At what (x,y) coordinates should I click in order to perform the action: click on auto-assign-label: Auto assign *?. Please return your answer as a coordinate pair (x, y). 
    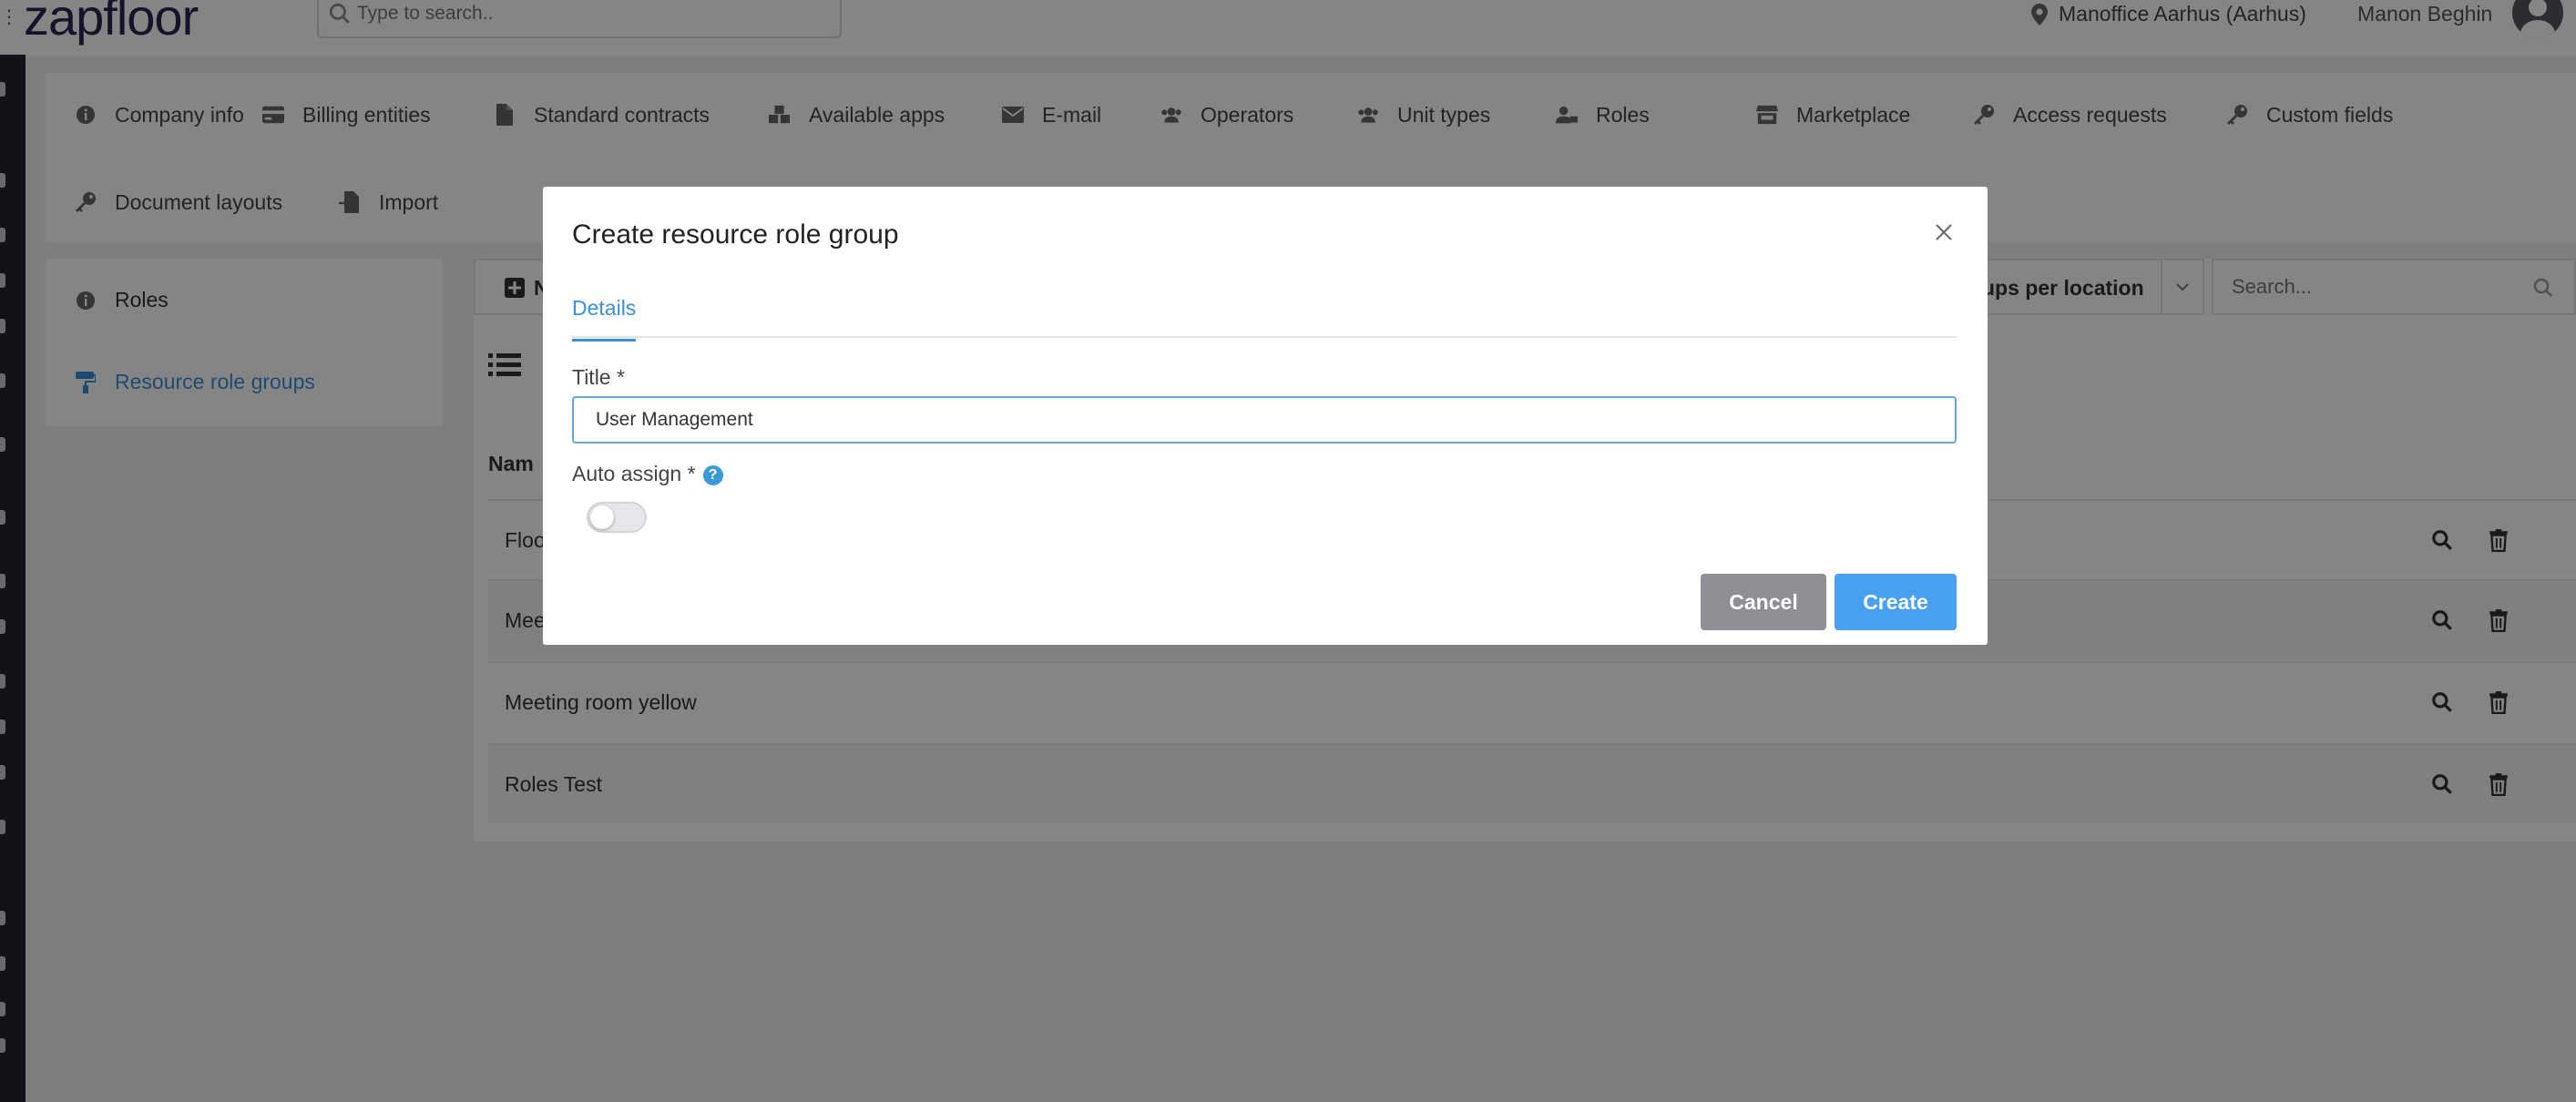
    Looking at the image, I should click on (648, 474).